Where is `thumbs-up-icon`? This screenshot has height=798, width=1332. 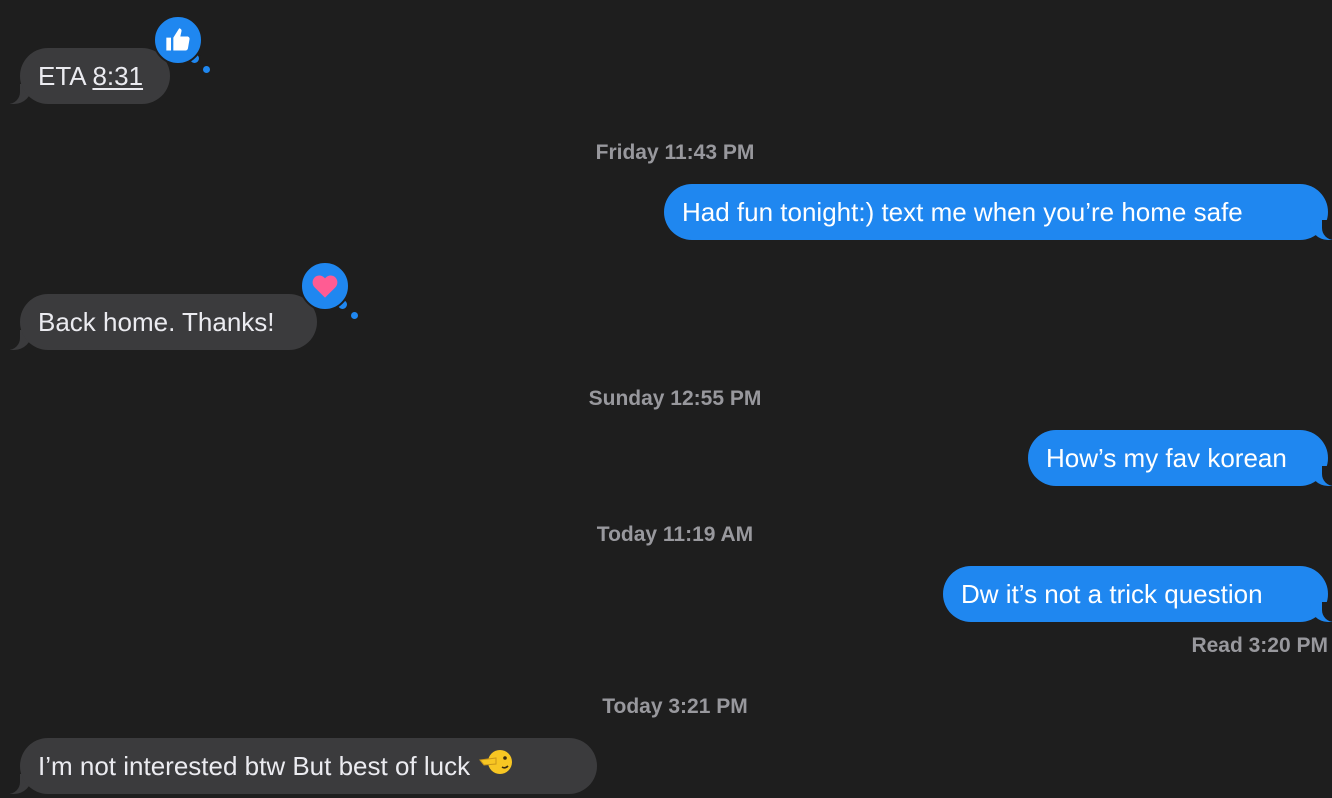
thumbs-up-icon is located at coordinates (178, 39).